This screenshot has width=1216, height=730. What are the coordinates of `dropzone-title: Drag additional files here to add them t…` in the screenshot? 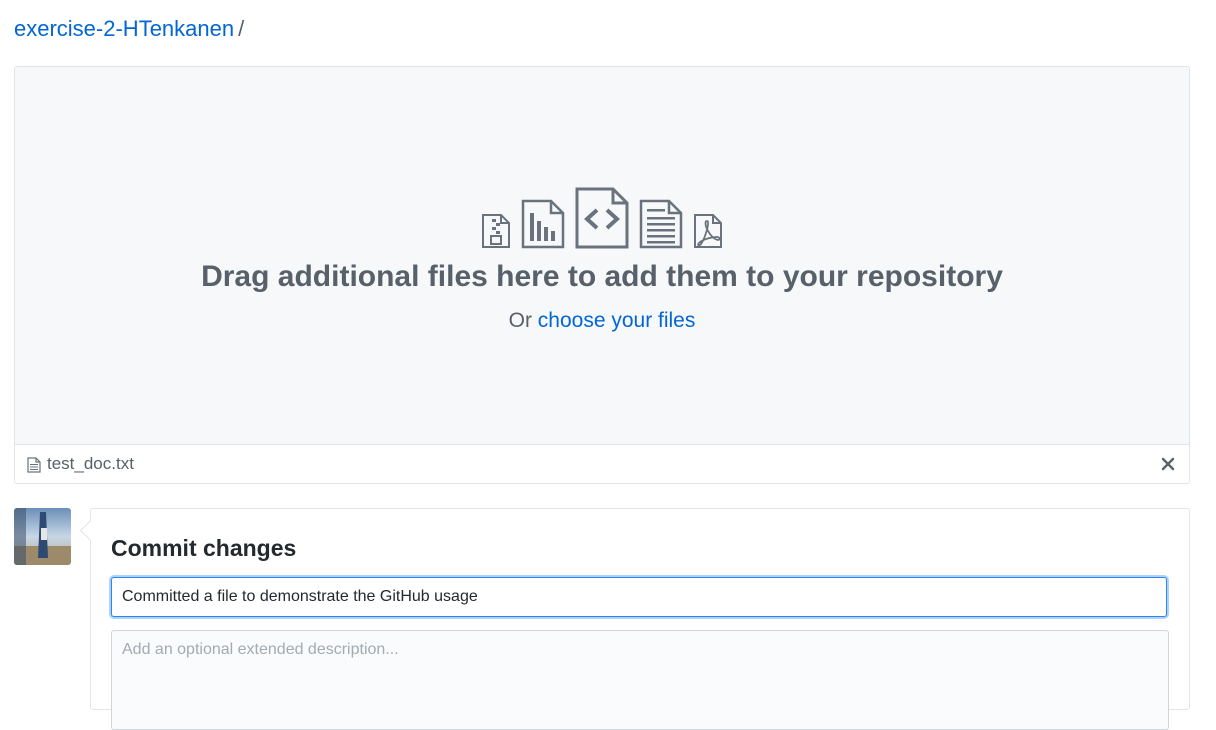 It's located at (602, 276).